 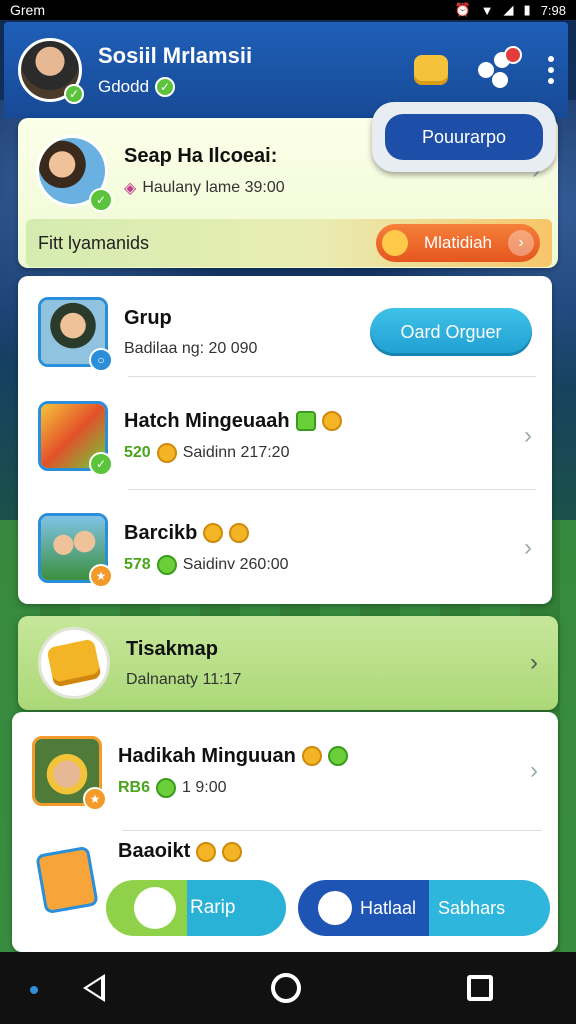 I want to click on item-title: Barcikb, so click(x=161, y=532).